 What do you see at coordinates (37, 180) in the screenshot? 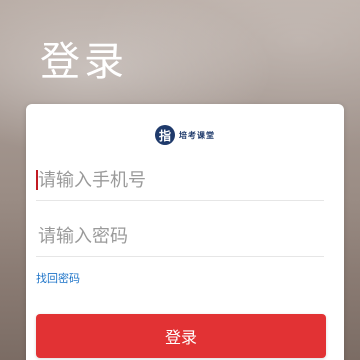
I see `text-caret` at bounding box center [37, 180].